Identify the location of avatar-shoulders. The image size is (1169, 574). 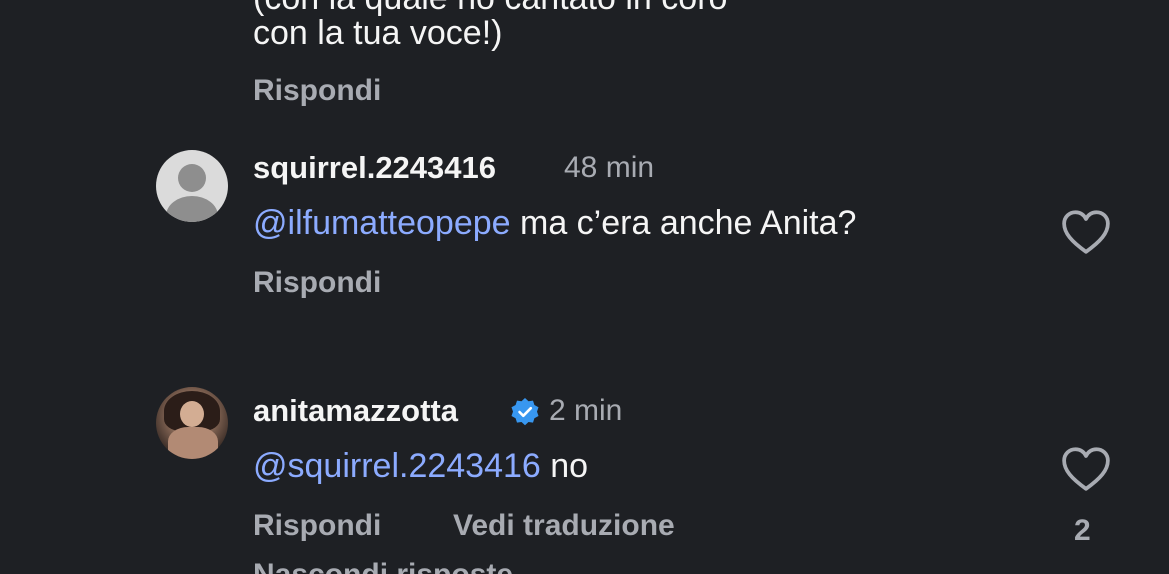
(192, 209).